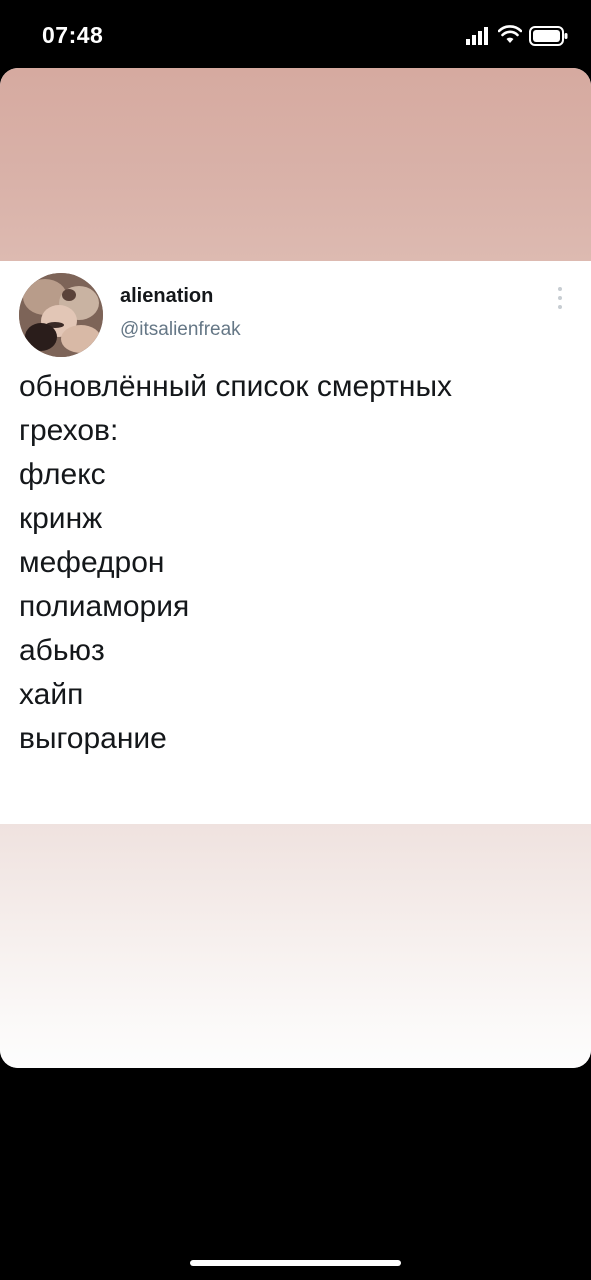  I want to click on status-time: 07:48, so click(73, 35).